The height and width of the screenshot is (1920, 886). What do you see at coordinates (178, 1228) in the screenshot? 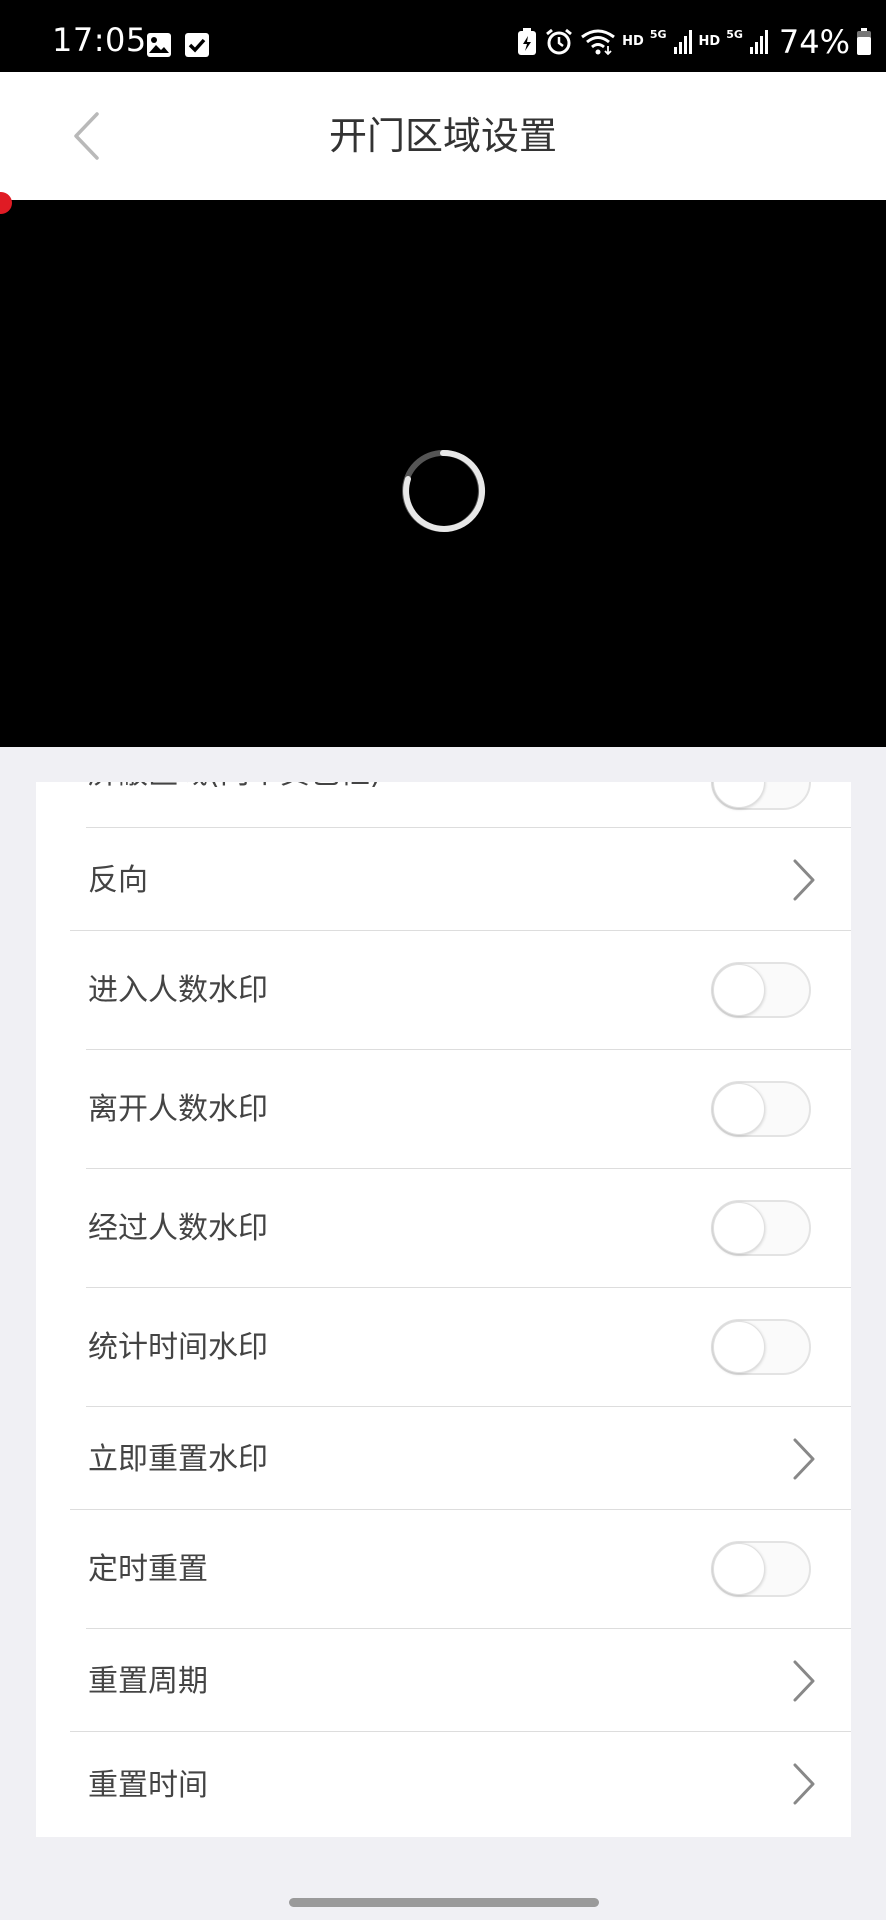
I see `setting-label: 经过人数水印` at bounding box center [178, 1228].